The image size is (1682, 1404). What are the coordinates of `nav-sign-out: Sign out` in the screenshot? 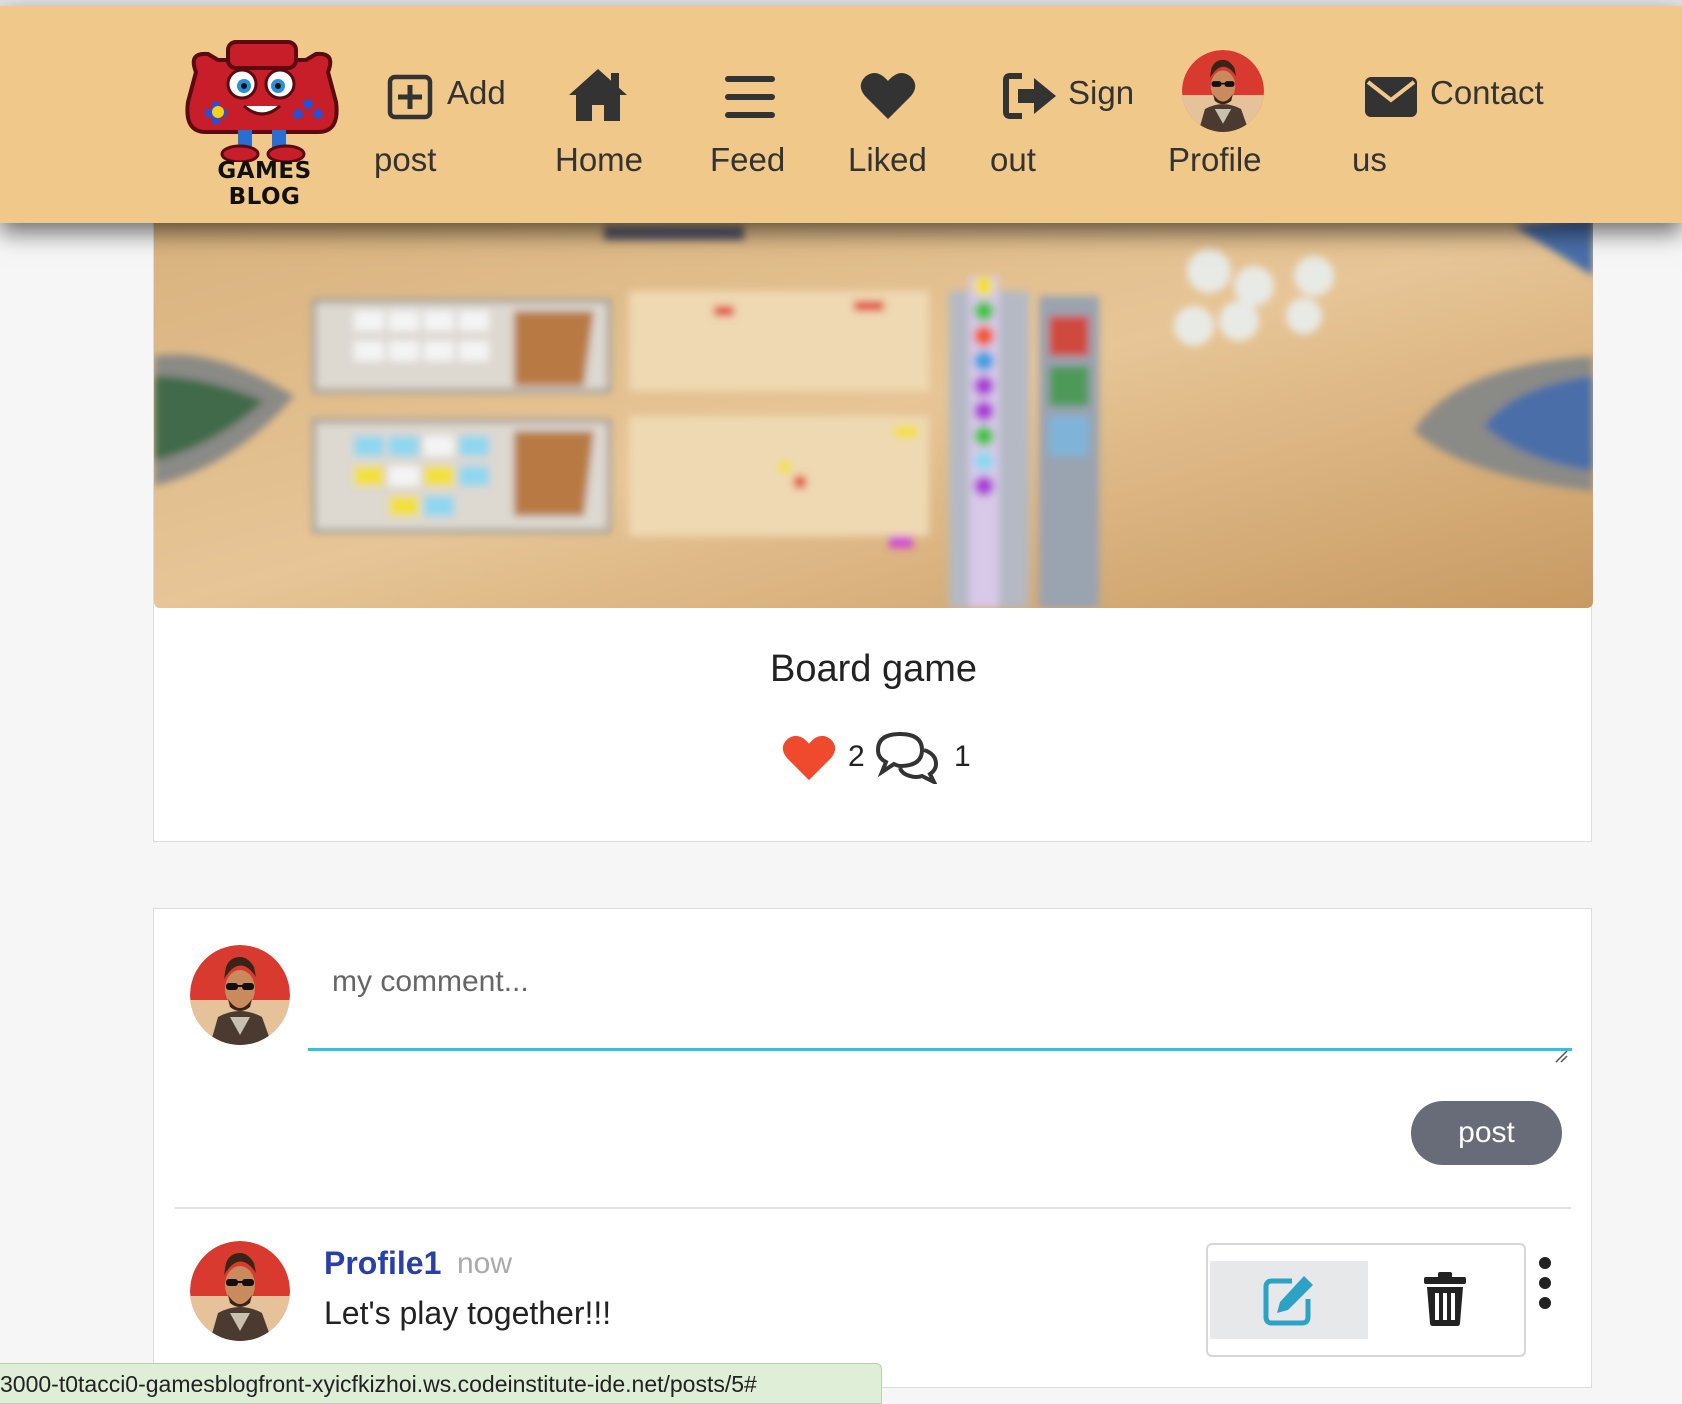 It's located at (1063, 122).